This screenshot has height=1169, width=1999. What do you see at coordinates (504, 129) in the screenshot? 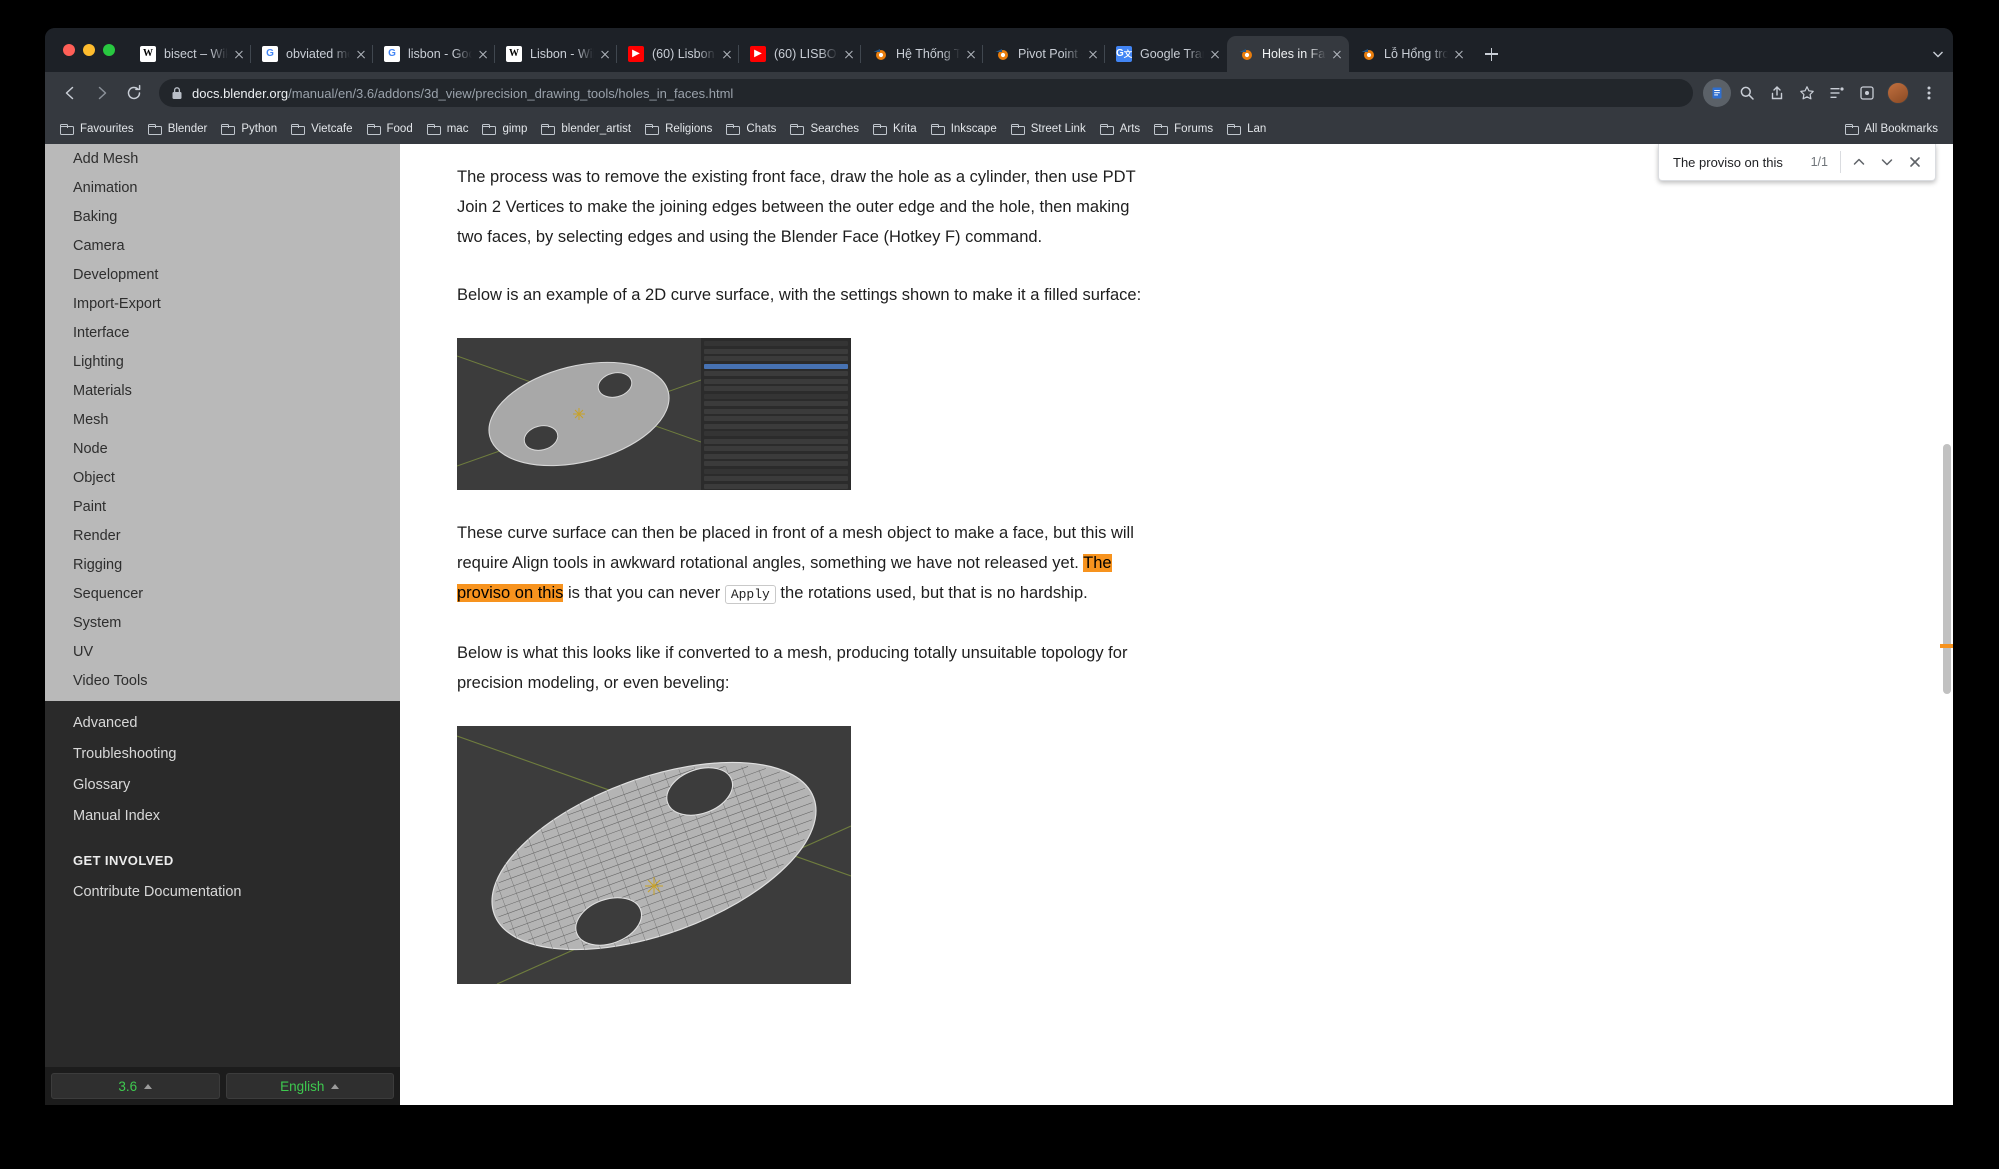
I see `bookmark-gimp: gimp` at bounding box center [504, 129].